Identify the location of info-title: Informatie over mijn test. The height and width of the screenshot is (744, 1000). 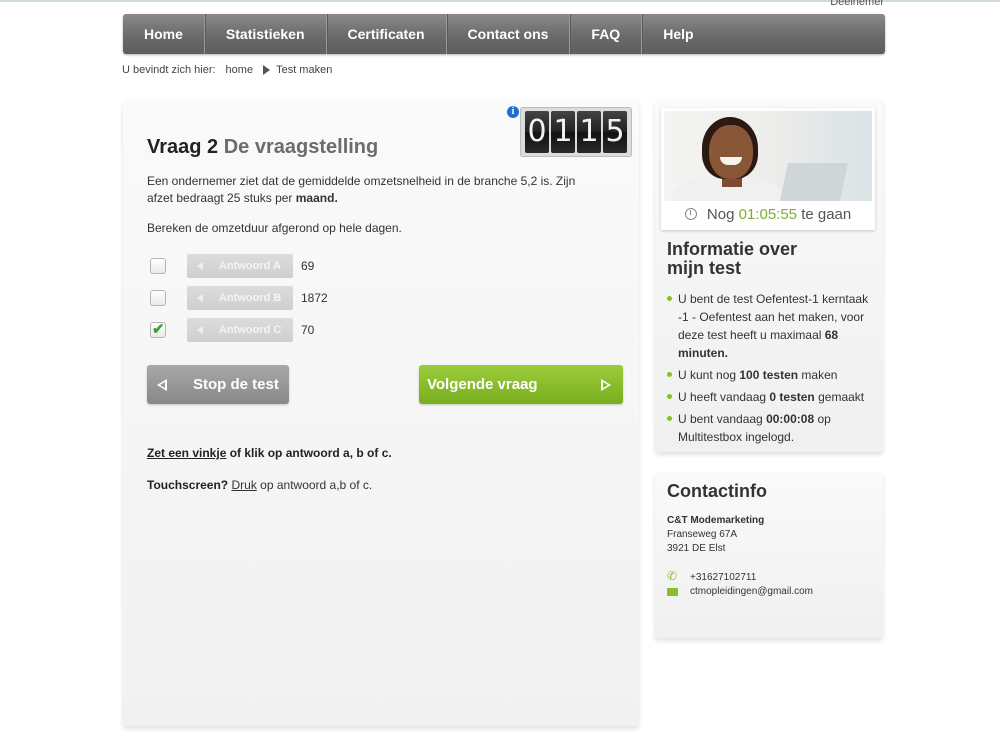
(732, 259).